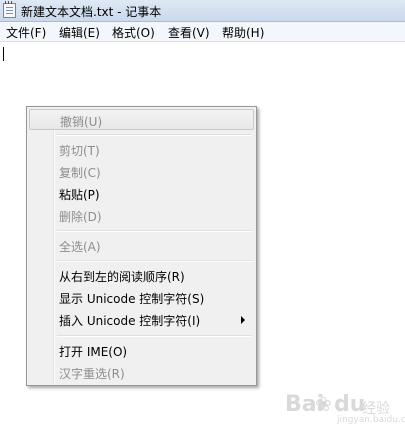  I want to click on menu-item-label: 粘贴(P), so click(79, 195).